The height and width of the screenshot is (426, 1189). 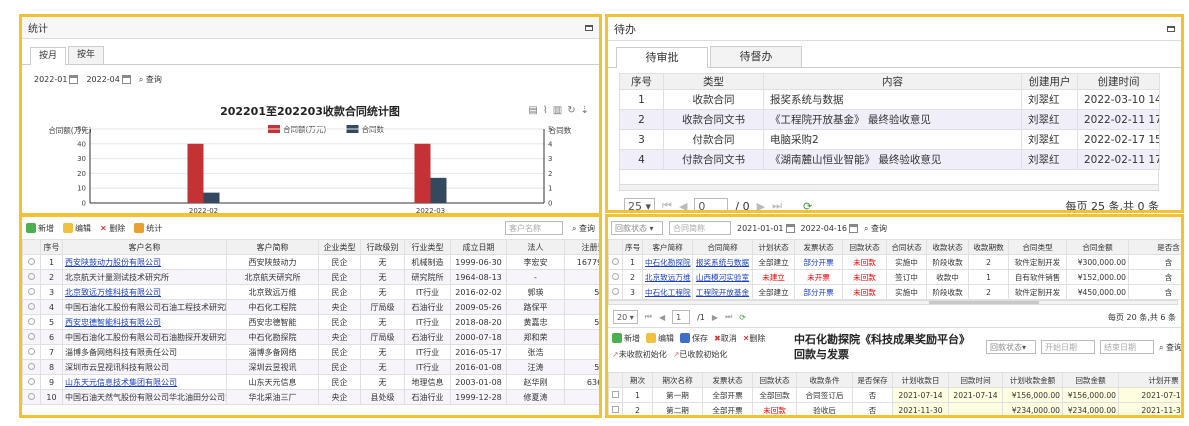 What do you see at coordinates (148, 228) in the screenshot?
I see `stats-button: 统计` at bounding box center [148, 228].